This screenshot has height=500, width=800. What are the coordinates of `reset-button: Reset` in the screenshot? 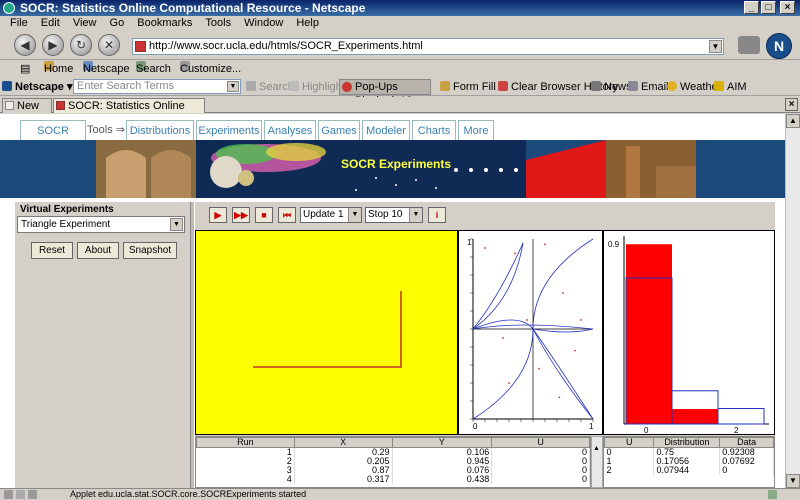 It's located at (52, 250).